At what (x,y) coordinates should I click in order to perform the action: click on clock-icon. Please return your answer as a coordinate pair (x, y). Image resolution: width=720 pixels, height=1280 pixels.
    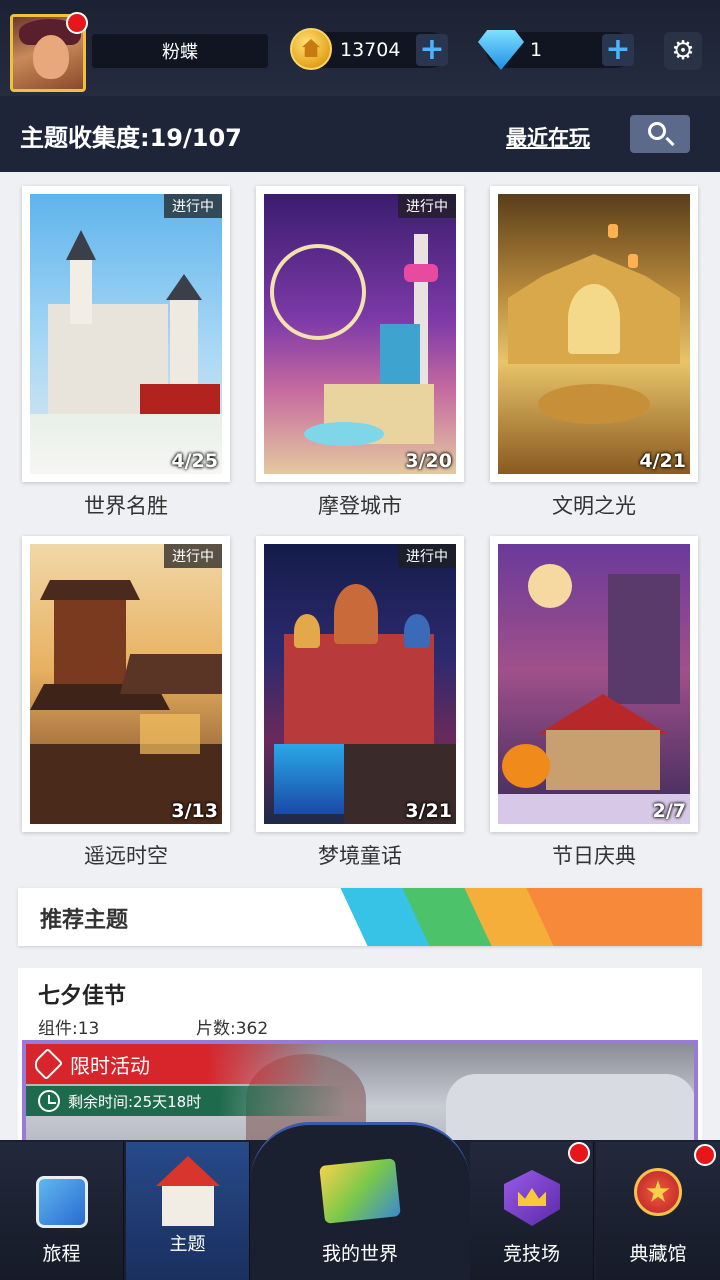
    Looking at the image, I should click on (49, 1101).